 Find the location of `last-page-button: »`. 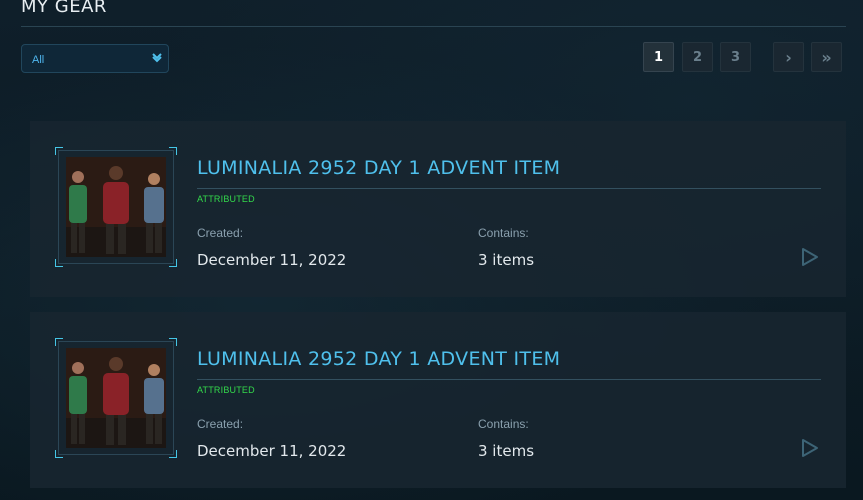

last-page-button: » is located at coordinates (826, 57).